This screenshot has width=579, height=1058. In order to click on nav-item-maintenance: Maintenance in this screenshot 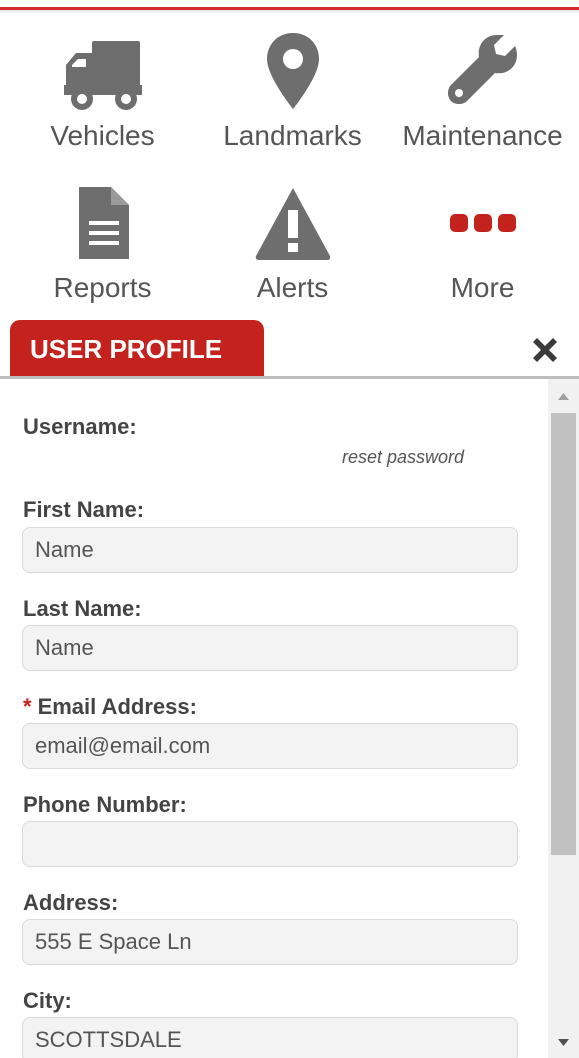, I will do `click(482, 92)`.